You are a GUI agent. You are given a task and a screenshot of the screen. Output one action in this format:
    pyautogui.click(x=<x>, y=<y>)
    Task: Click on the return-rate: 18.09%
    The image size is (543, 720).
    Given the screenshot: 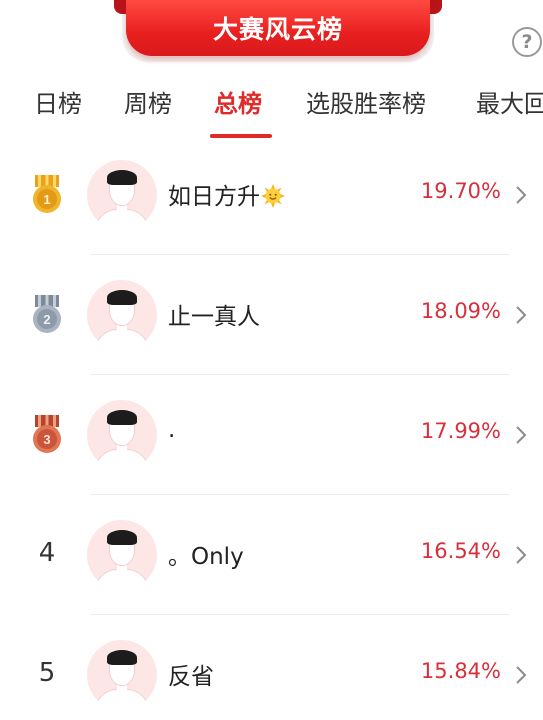 What is the action you would take?
    pyautogui.click(x=460, y=311)
    